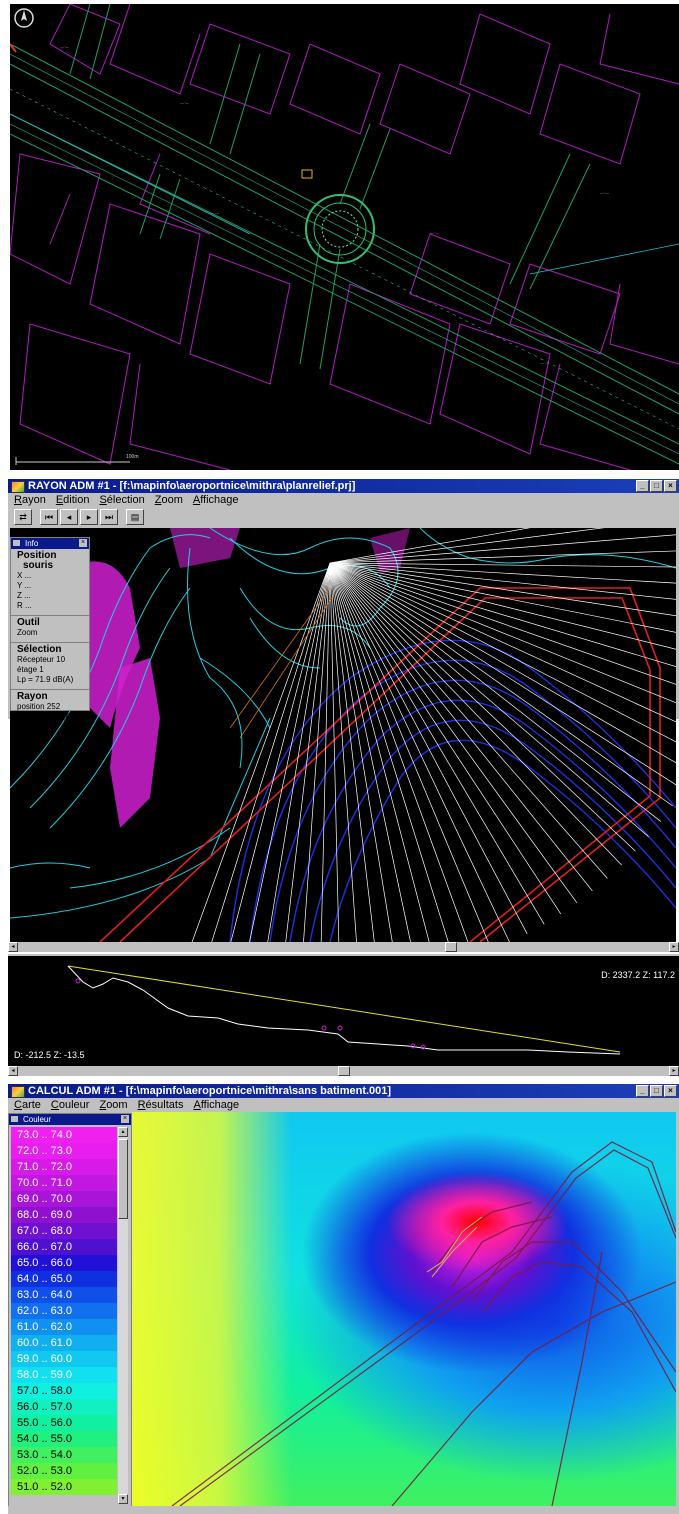 This screenshot has height=1514, width=679. Describe the element at coordinates (135, 517) in the screenshot. I see `print-icon: ▤` at that location.